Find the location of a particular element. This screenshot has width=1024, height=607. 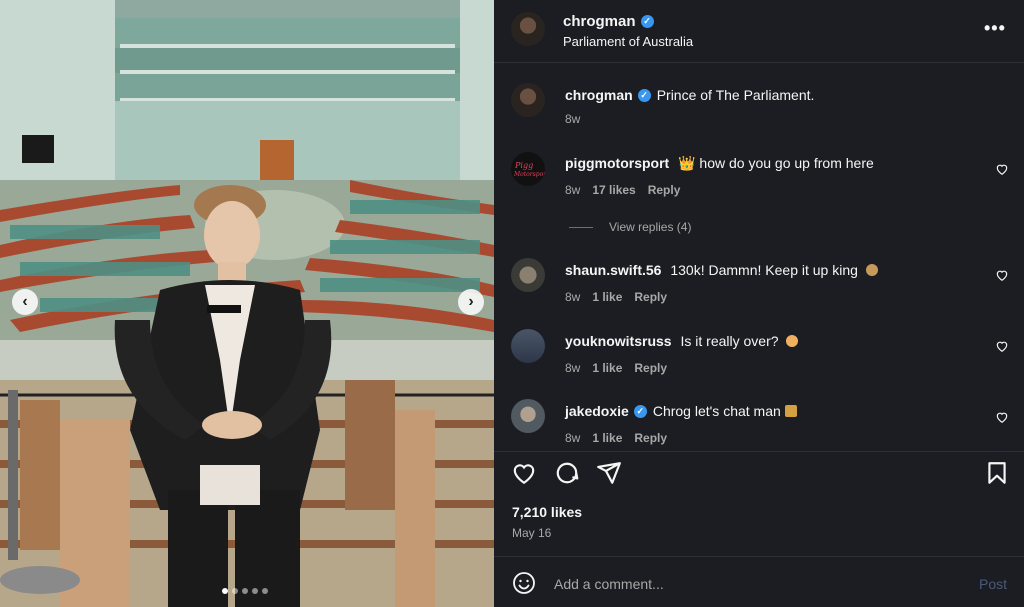

king-emoji-icon is located at coordinates (871, 270).